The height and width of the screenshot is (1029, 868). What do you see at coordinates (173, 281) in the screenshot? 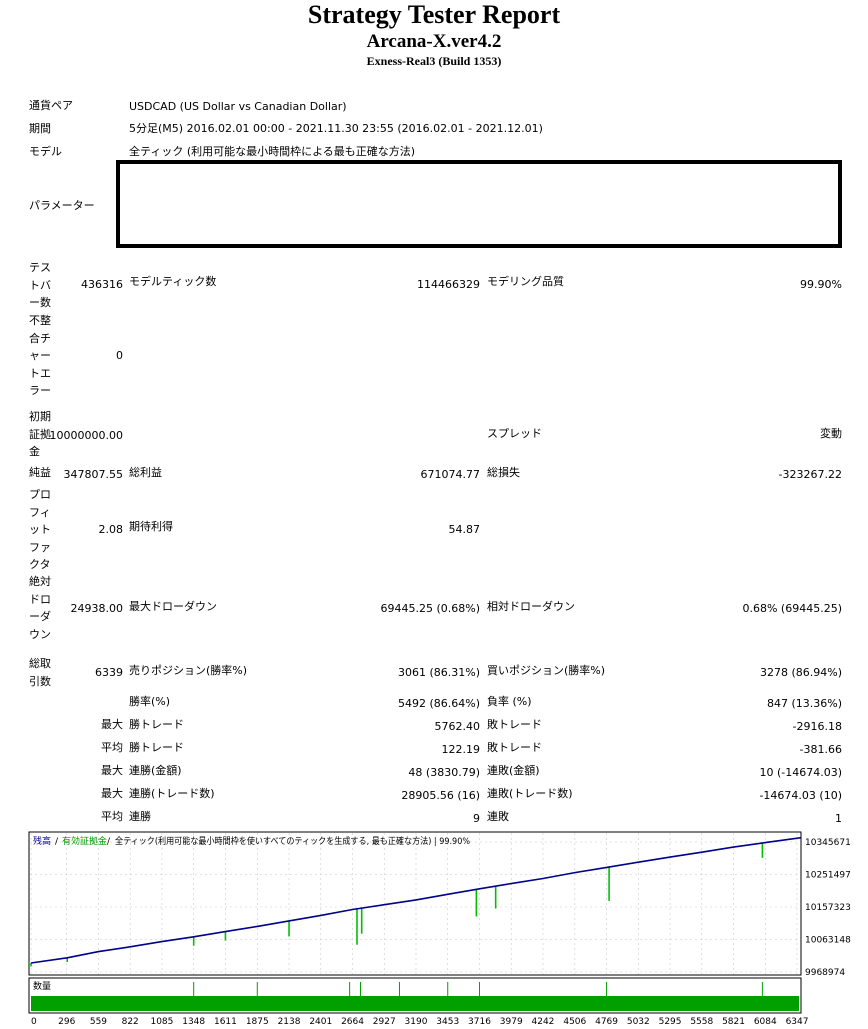
I see `ticks-label: モデルティック数` at bounding box center [173, 281].